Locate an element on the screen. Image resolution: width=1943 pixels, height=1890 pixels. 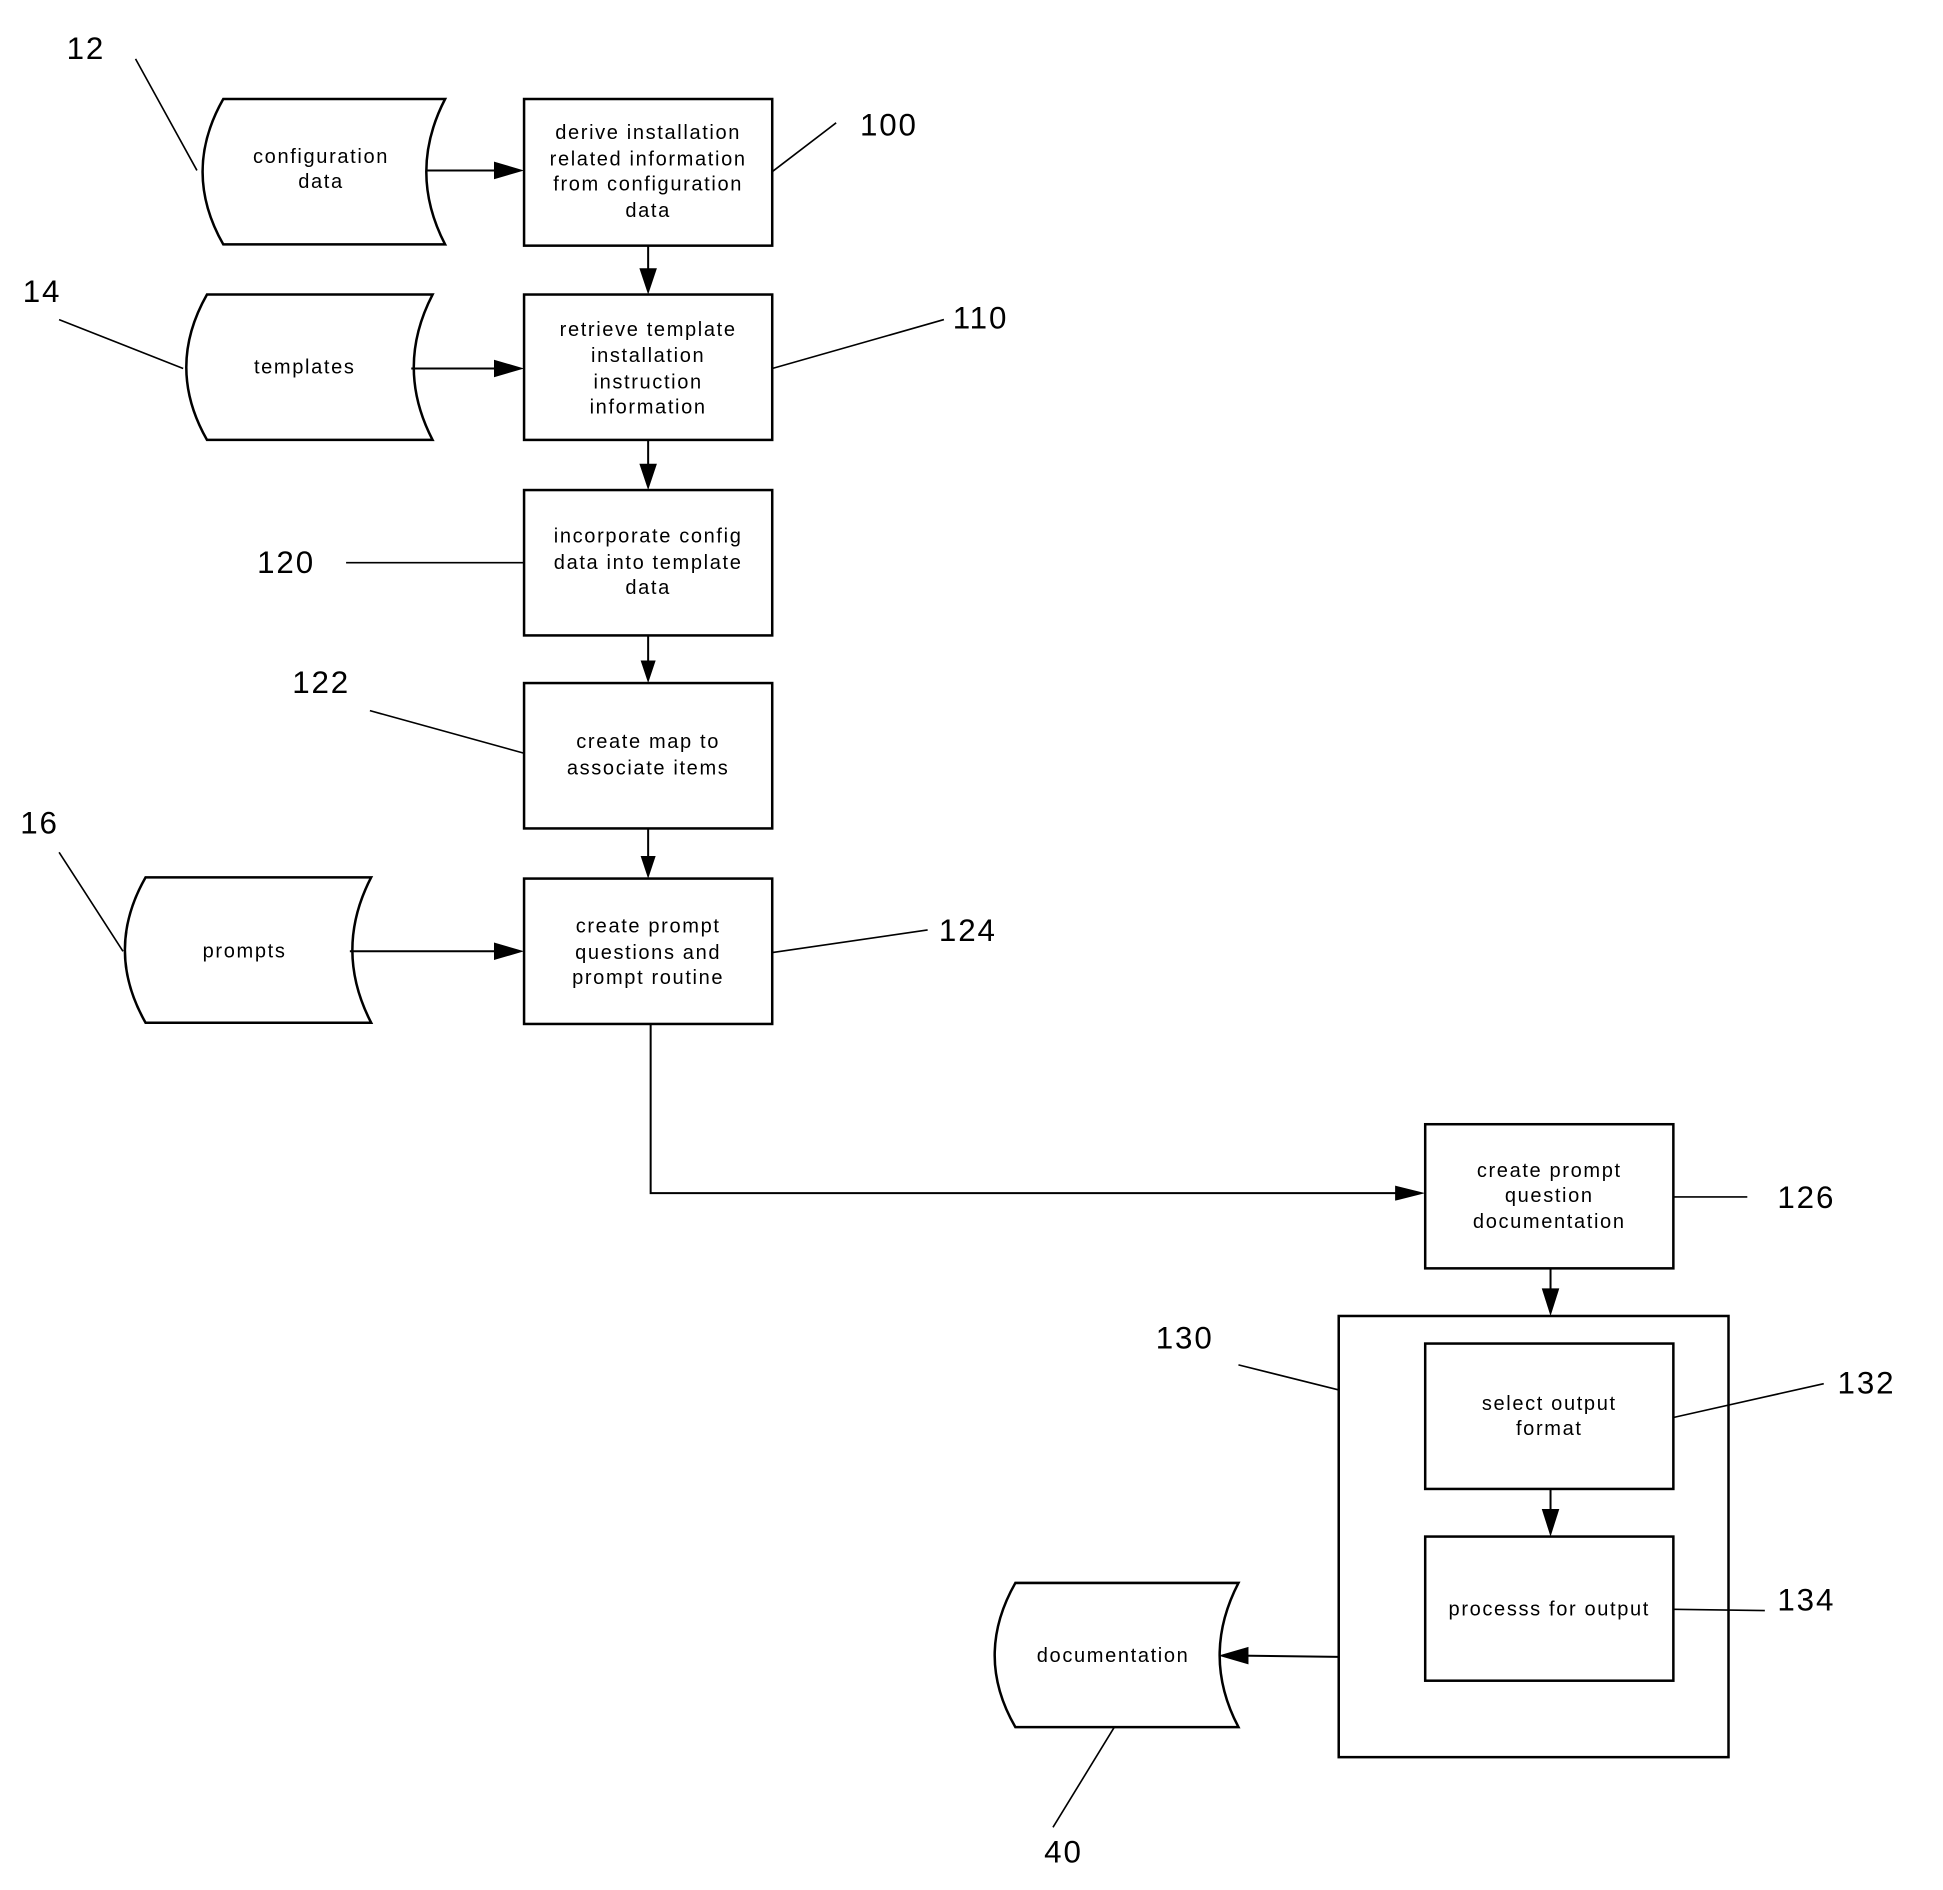
process-box-134: processs for output is located at coordinates (1549, 1608).